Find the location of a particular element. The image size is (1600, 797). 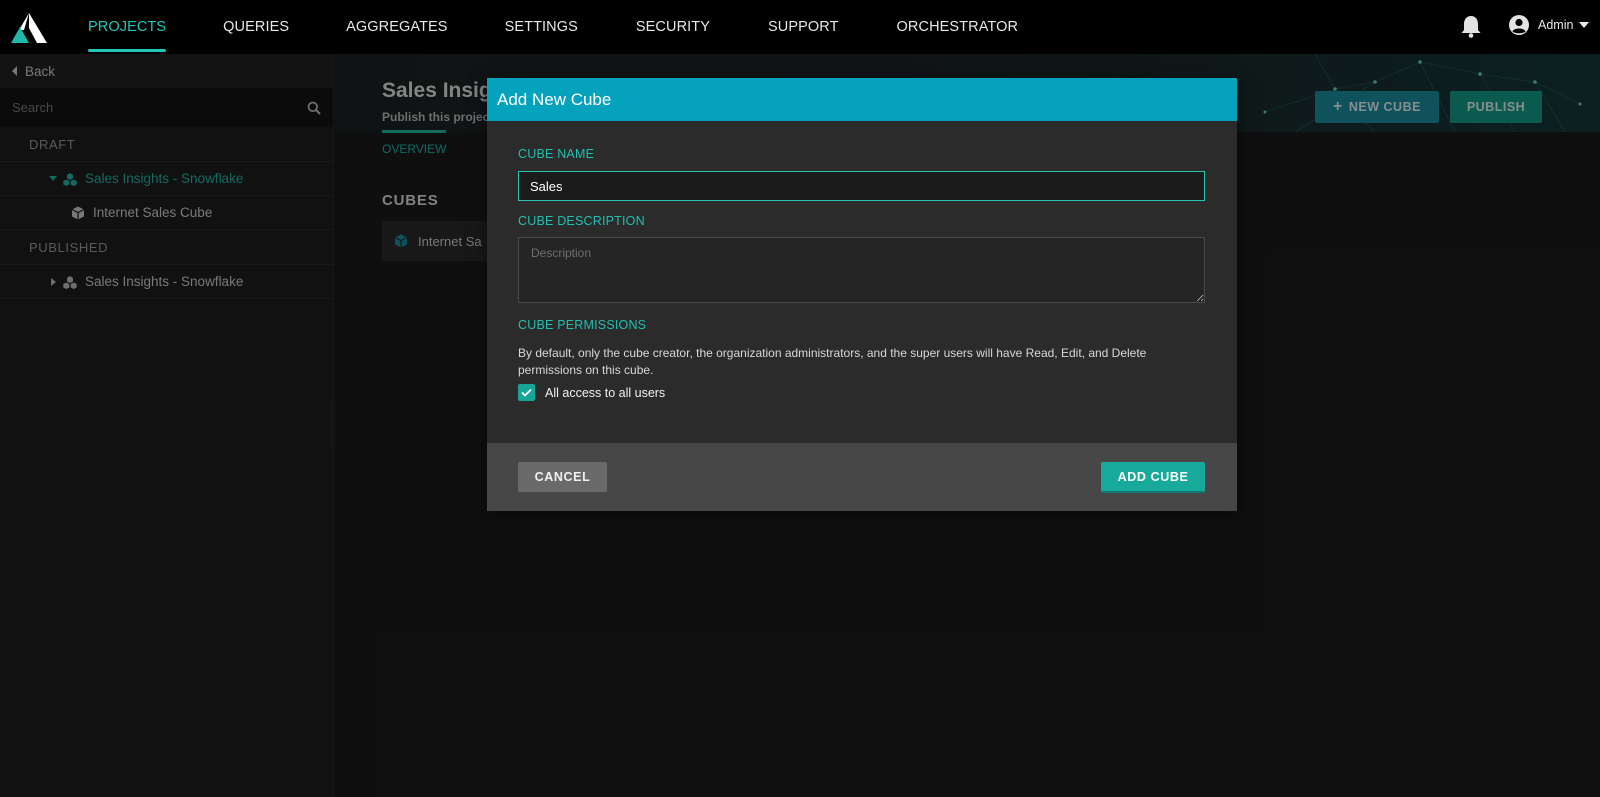

all-access-checkbox is located at coordinates (526, 392).